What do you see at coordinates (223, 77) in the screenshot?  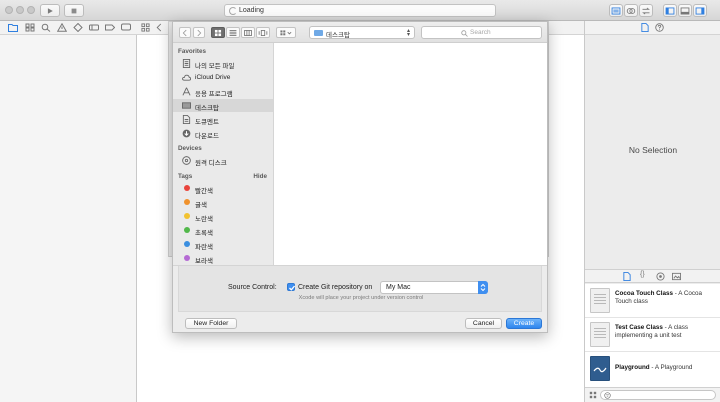 I see `sidebar-item-icloud-drive: iCloud Drive` at bounding box center [223, 77].